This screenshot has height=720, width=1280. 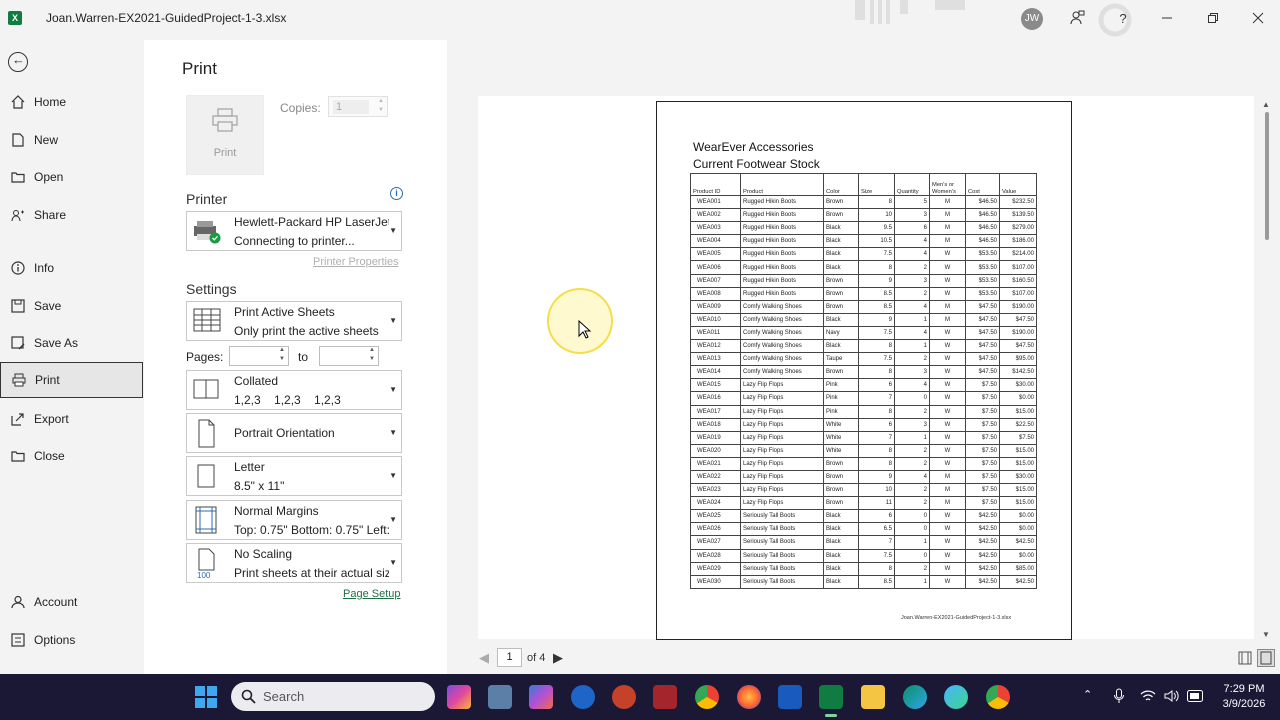 I want to click on nav-home: Home, so click(x=71, y=102).